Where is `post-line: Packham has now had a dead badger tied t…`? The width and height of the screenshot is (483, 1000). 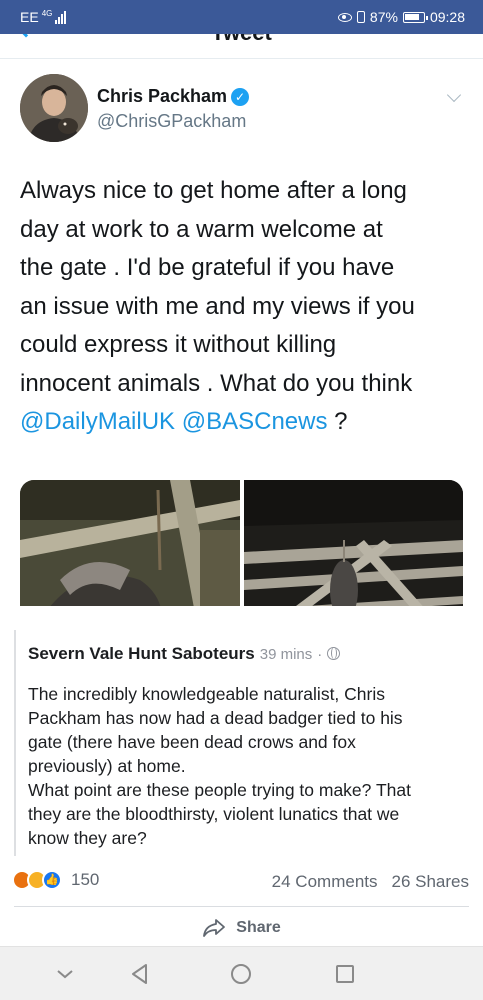 post-line: Packham has now had a dead badger tied t… is located at coordinates (215, 718).